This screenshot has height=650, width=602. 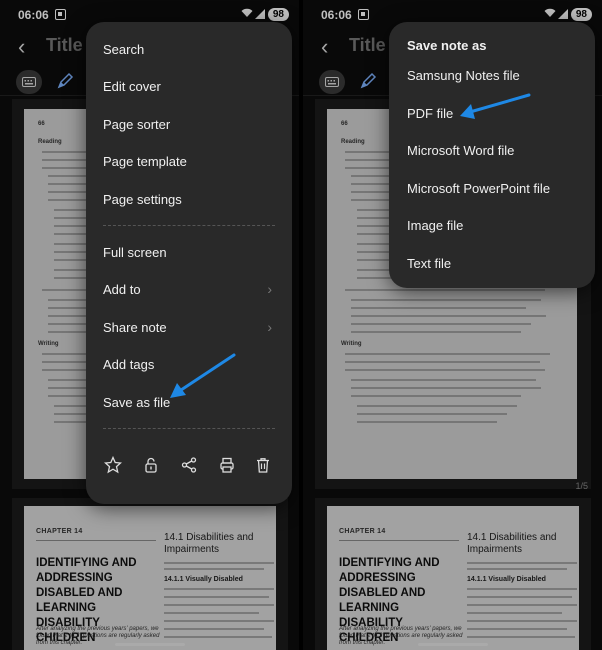 I want to click on menu-item-save-as-file: Save as file, so click(x=136, y=402).